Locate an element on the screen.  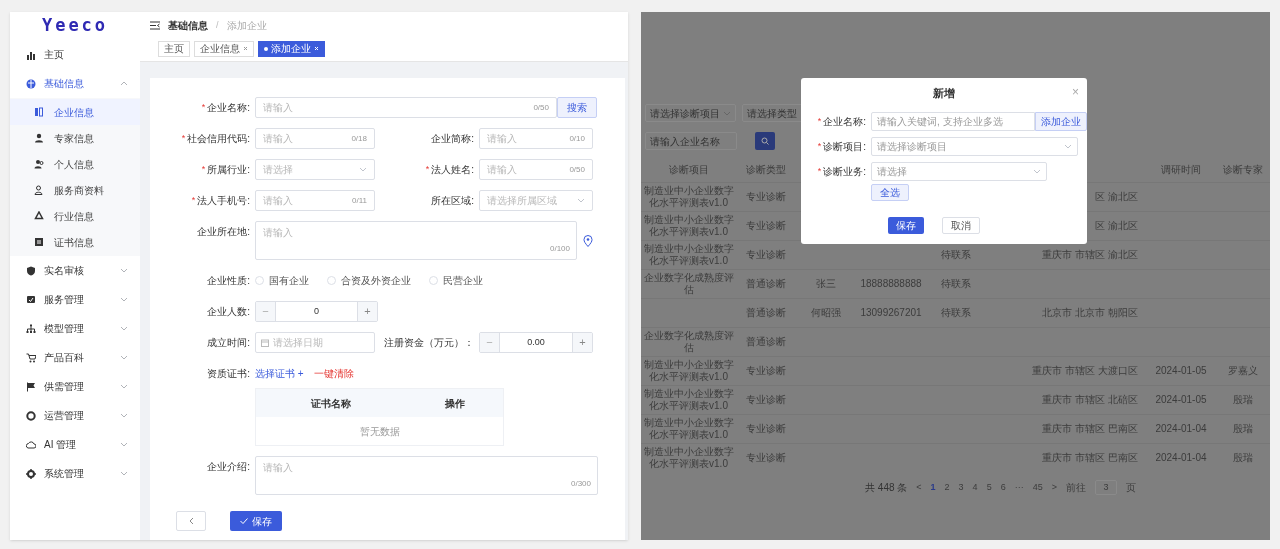
table-cell: 区 渝北区 is located at coordinates (1116, 197).